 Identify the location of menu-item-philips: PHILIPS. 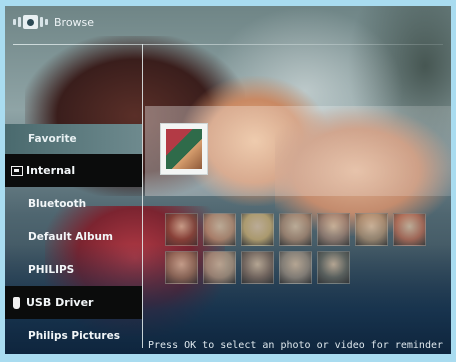
(73, 269).